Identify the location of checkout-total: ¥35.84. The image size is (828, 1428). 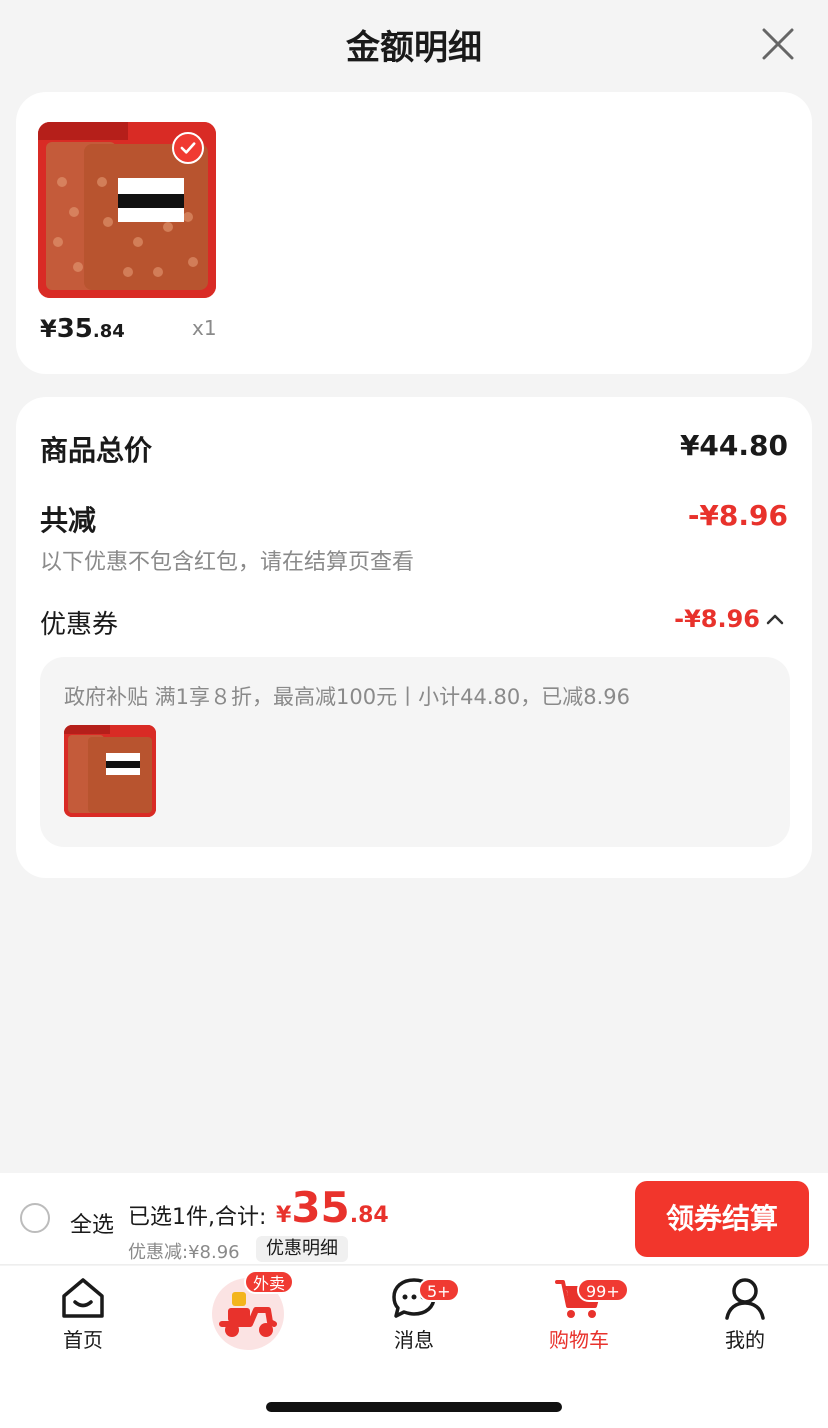
(332, 1207).